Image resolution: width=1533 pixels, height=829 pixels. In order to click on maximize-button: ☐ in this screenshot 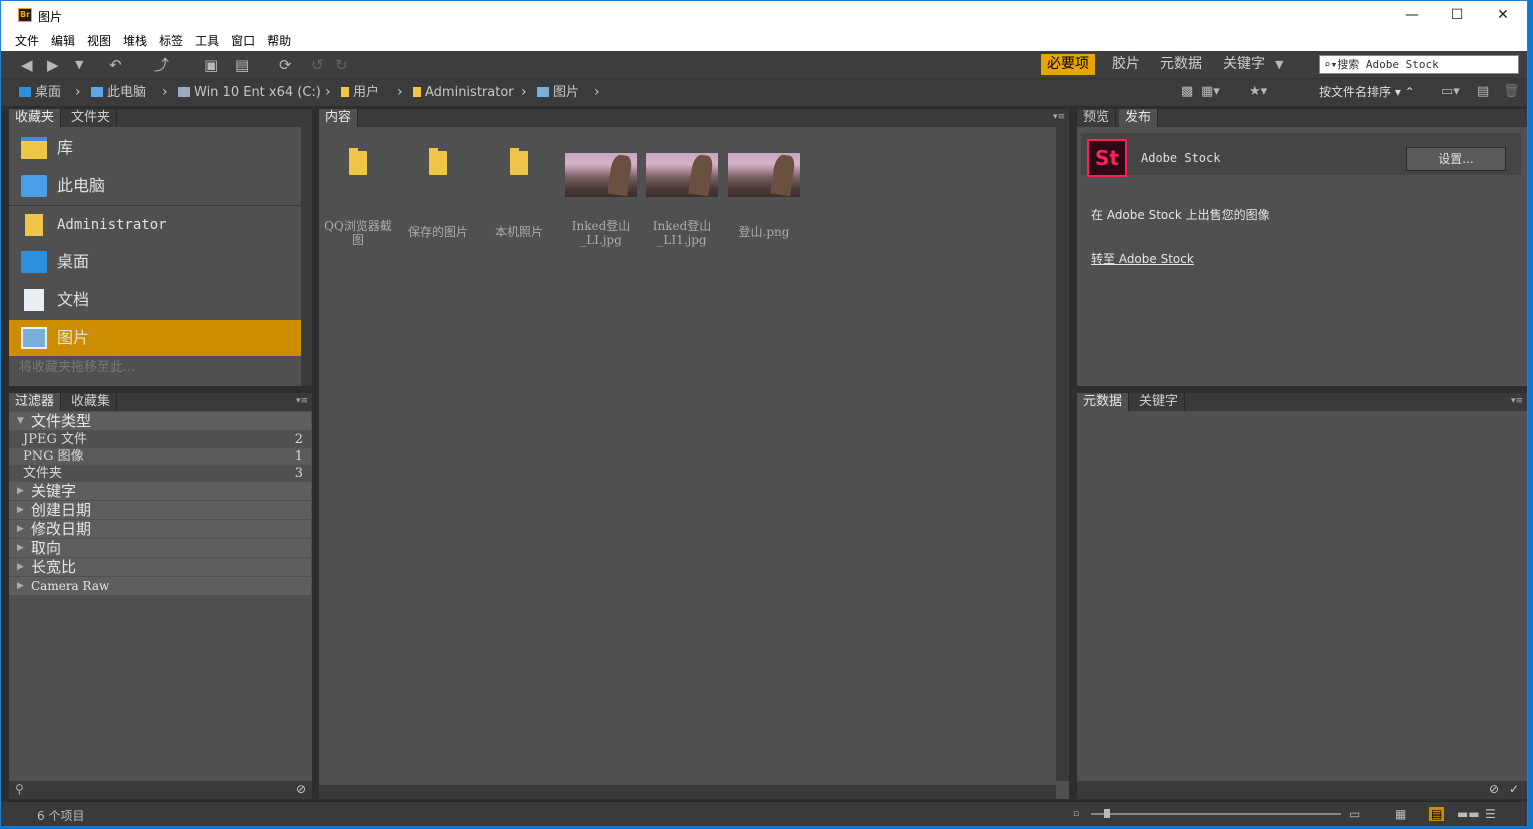, I will do `click(1457, 16)`.